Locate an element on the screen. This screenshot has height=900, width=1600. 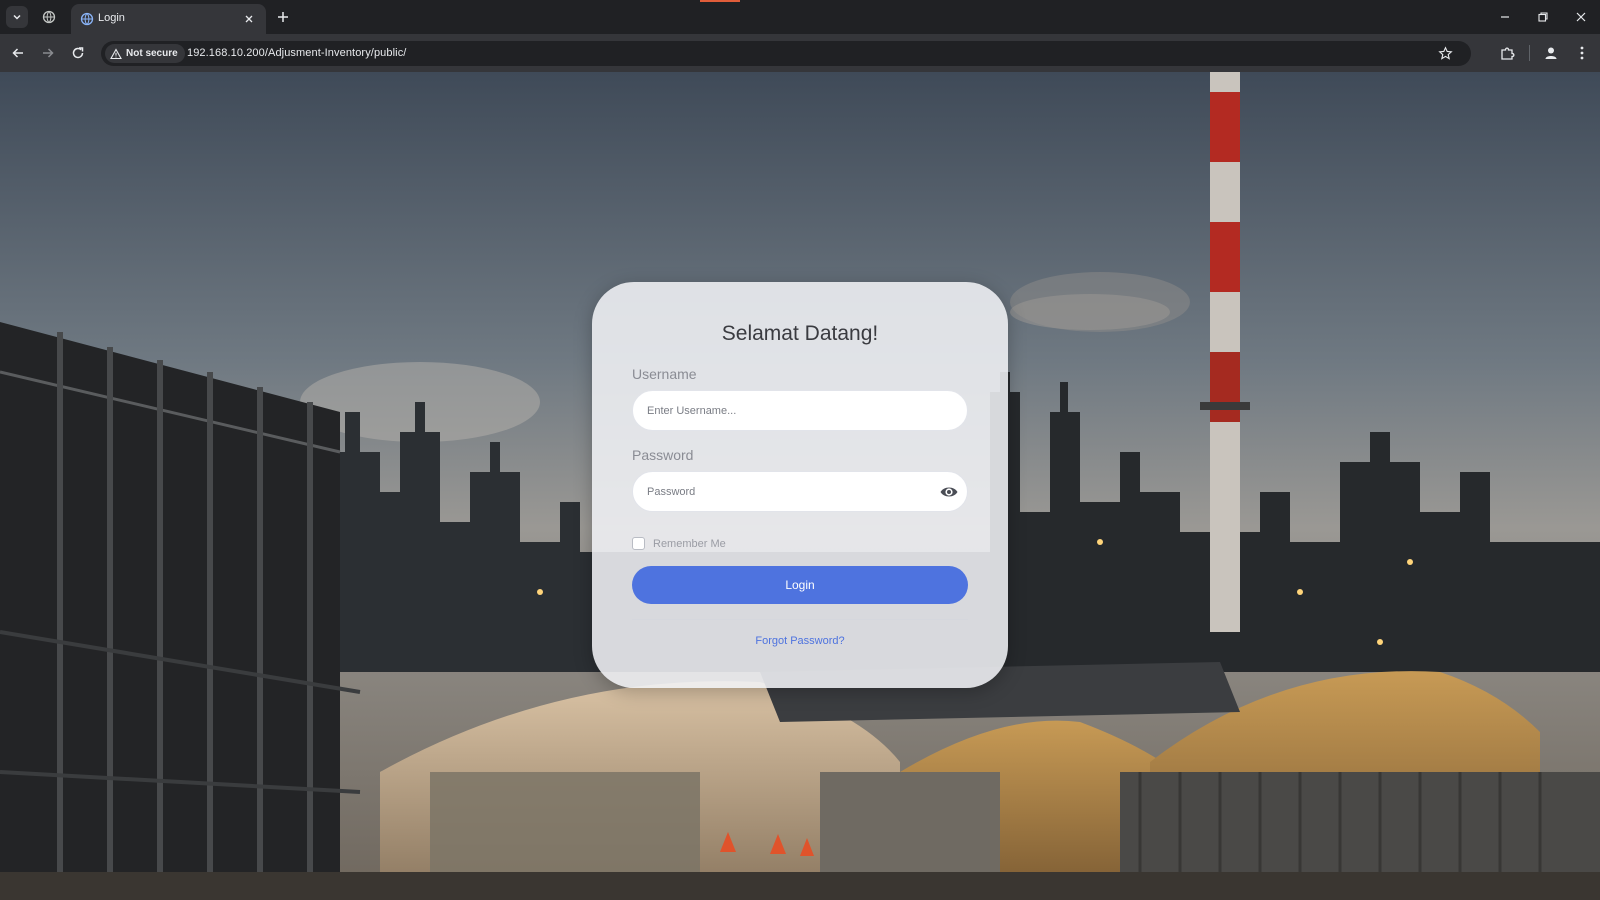
tab-title: Login is located at coordinates (111, 18).